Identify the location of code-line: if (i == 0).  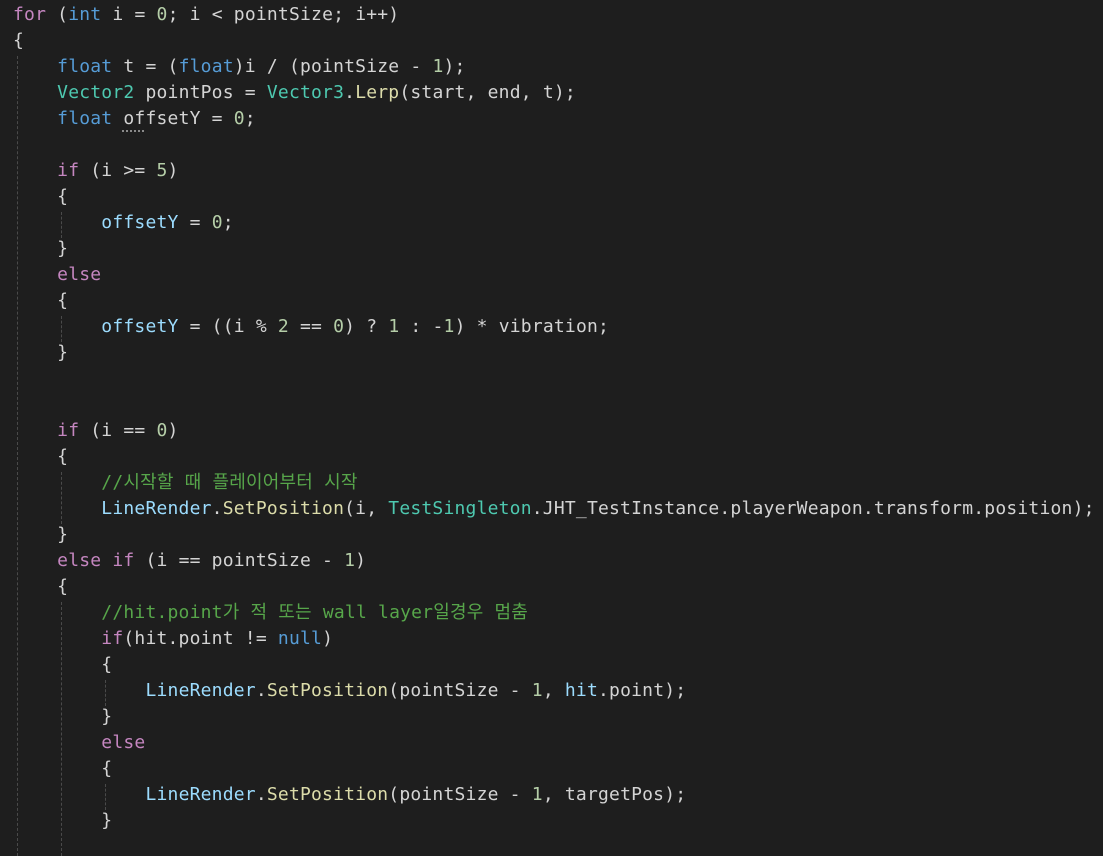
(96, 431).